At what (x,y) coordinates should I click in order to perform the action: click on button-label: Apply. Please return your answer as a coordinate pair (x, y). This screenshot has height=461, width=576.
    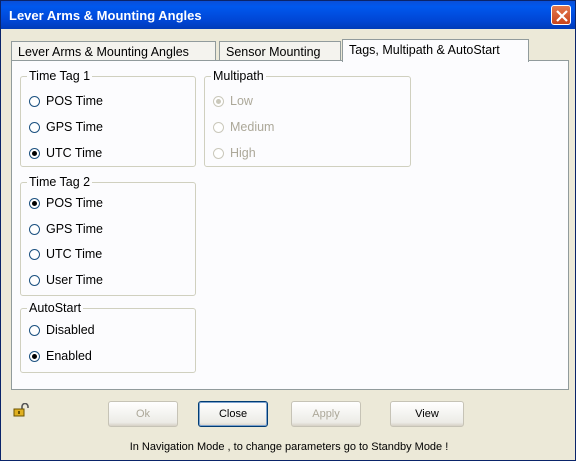
    Looking at the image, I should click on (326, 414).